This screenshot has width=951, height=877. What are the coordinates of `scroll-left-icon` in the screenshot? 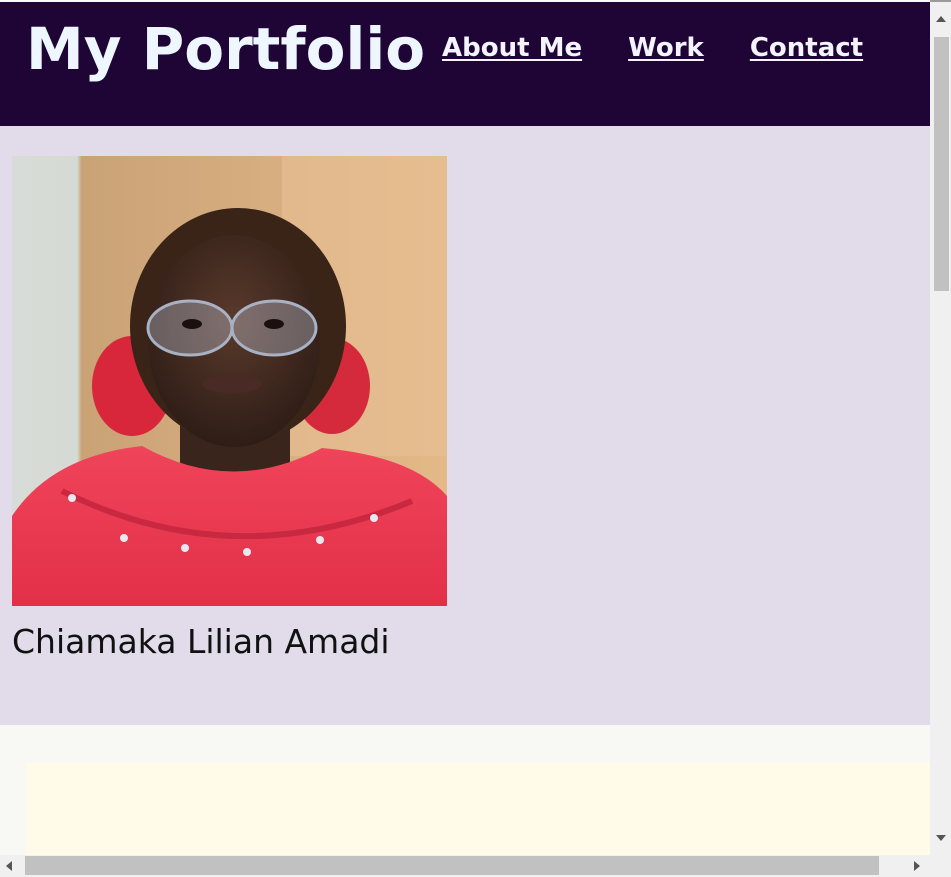 It's located at (9, 866).